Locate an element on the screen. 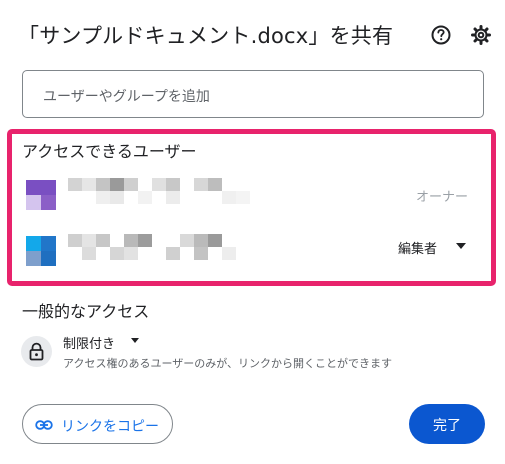 The image size is (505, 464). general-access-description: アクセス権のあるユーザーのみが、リンクから開くことができます is located at coordinates (228, 363).